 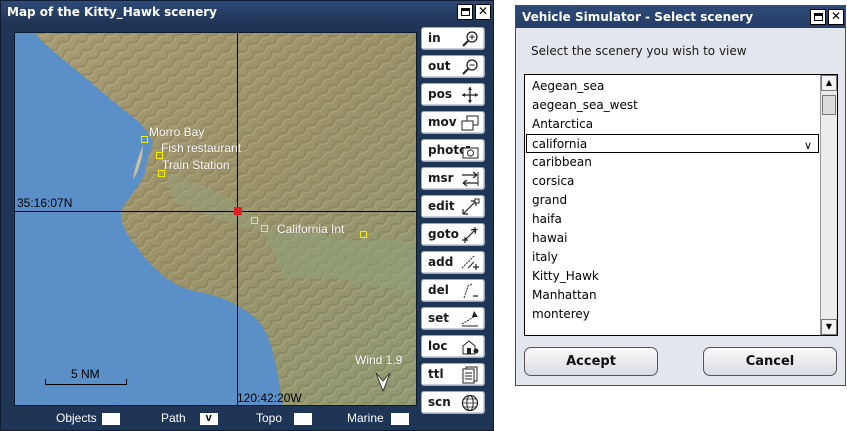 What do you see at coordinates (453, 318) in the screenshot?
I see `set-point-button: set` at bounding box center [453, 318].